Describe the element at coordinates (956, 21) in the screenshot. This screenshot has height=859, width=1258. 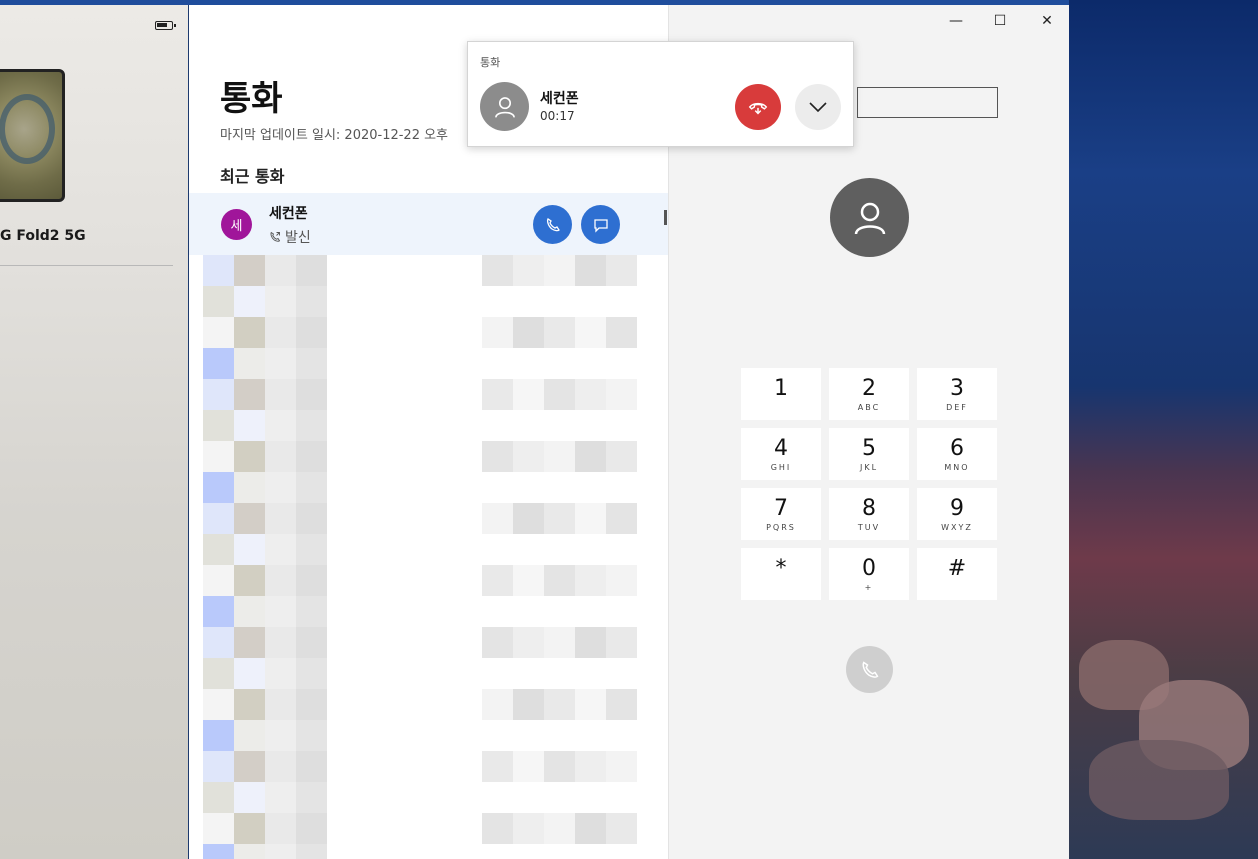
I see `minimize-button: —` at that location.